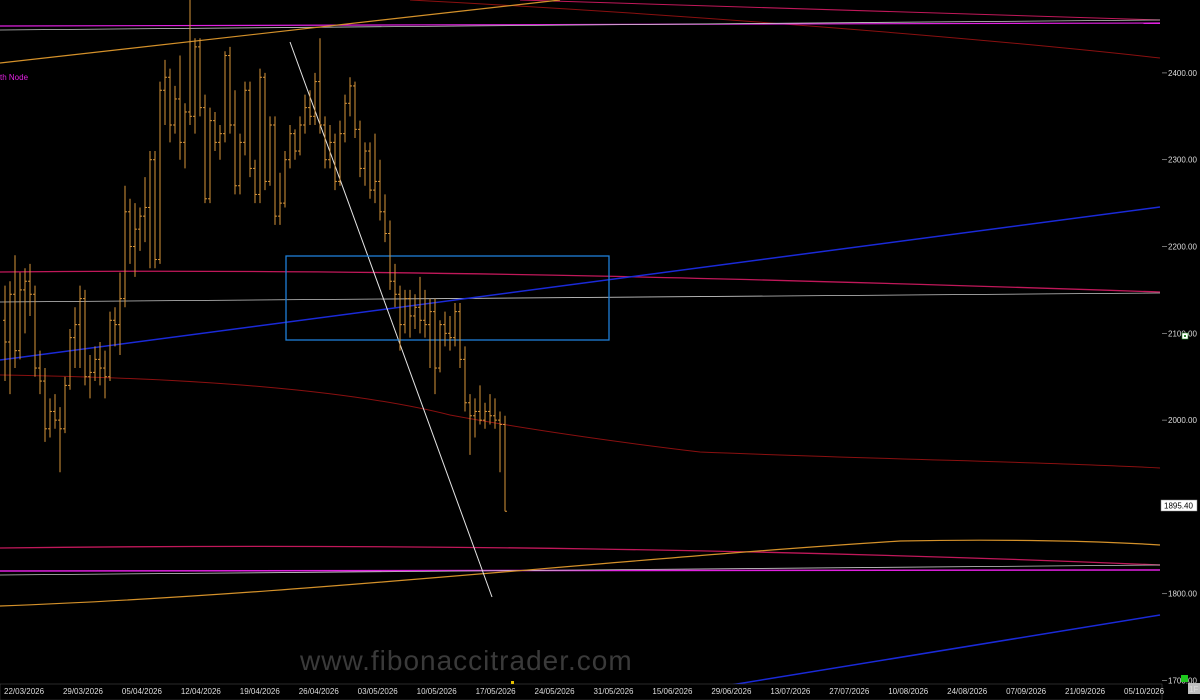 The image size is (1200, 700). I want to click on x-tick-label: 24/05/2026, so click(555, 691).